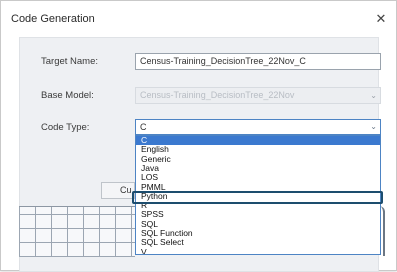 The height and width of the screenshot is (272, 397). Describe the element at coordinates (198, 18) in the screenshot. I see `dialog-titlebar: Code Generation ✕` at that location.